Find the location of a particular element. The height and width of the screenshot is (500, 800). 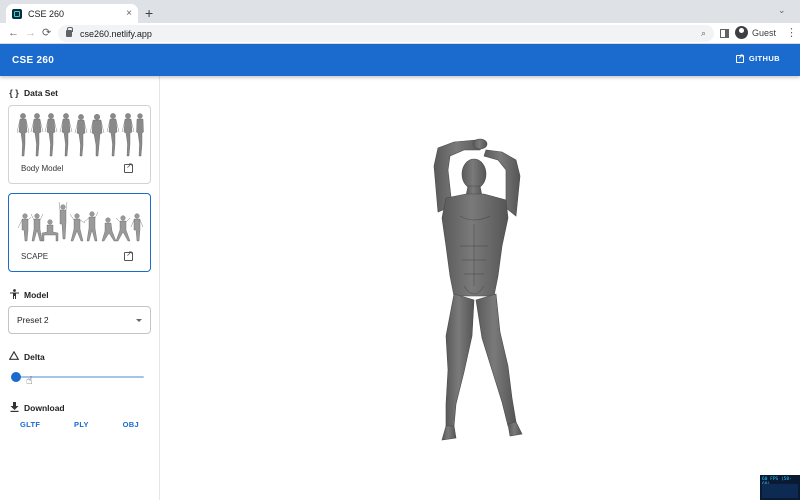

tab-search-chevron-icon: ⌄ is located at coordinates (782, 10).